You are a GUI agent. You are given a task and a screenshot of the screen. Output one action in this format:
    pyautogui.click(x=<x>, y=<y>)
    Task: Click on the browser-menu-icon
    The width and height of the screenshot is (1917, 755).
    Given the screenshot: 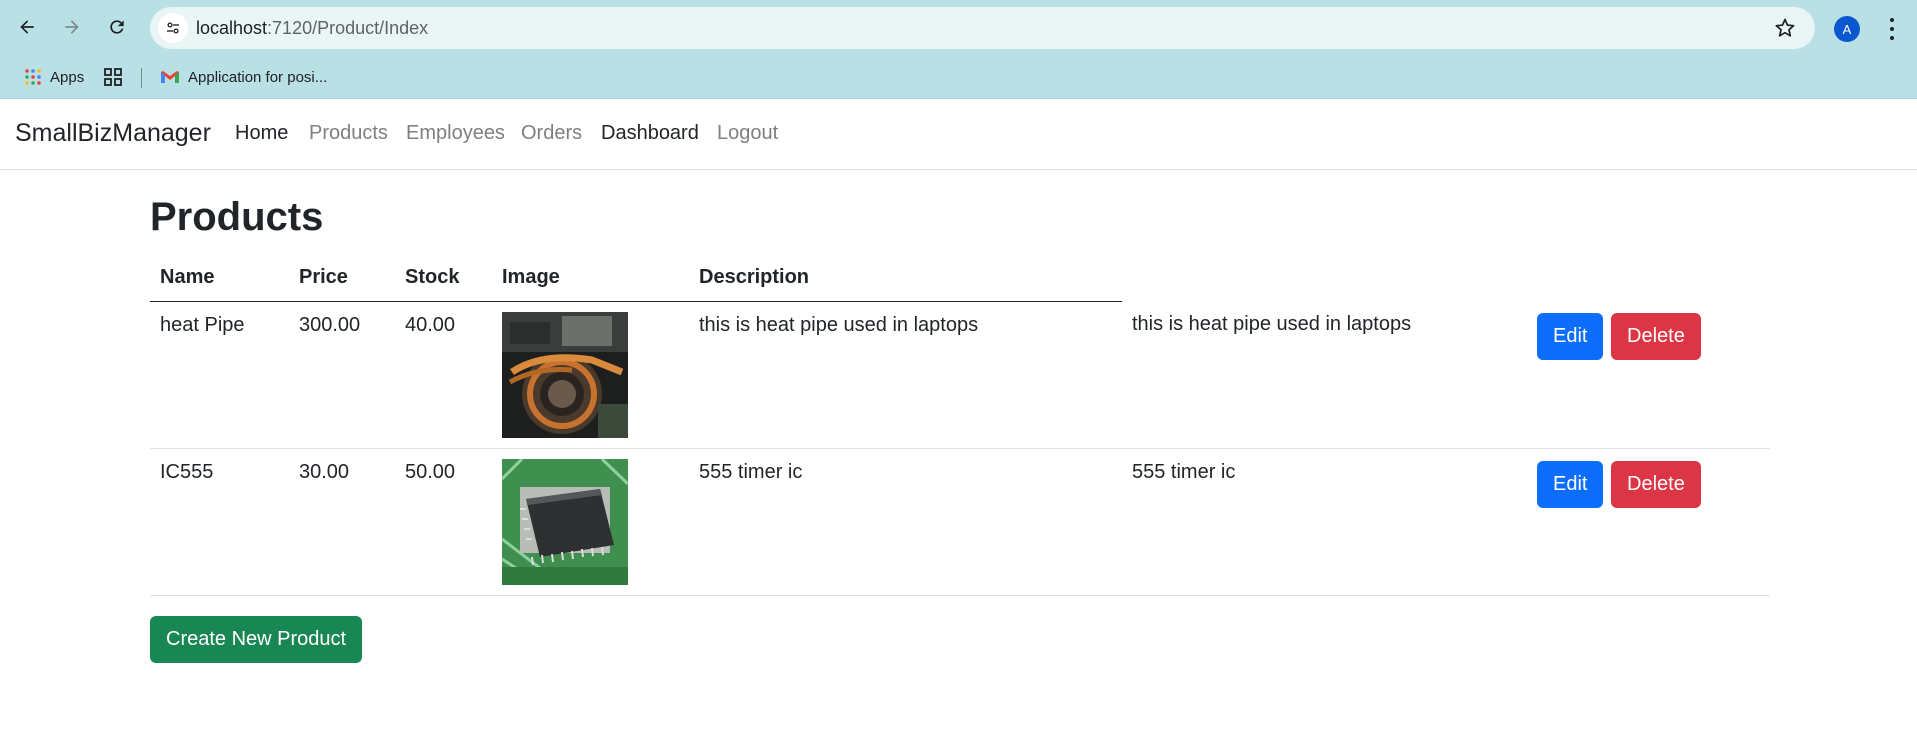 What is the action you would take?
    pyautogui.click(x=1892, y=29)
    